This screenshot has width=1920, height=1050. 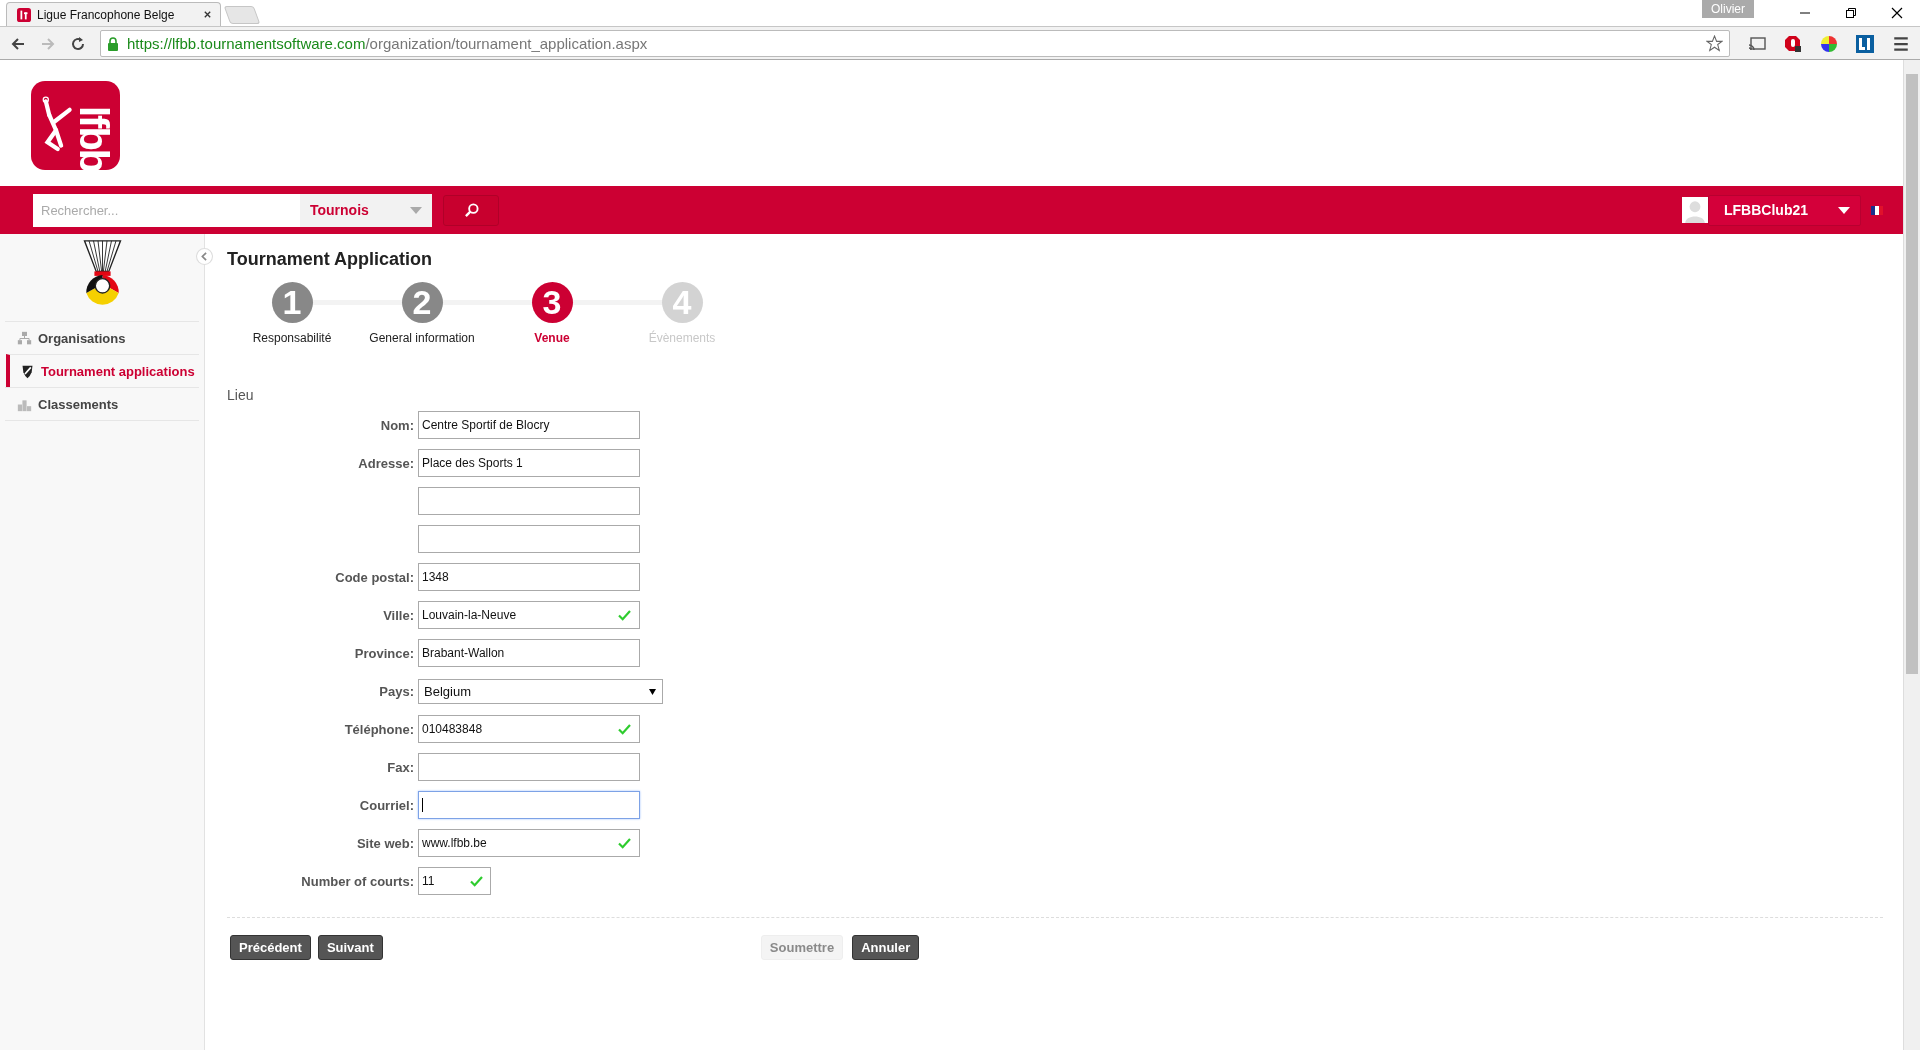 What do you see at coordinates (915, 43) in the screenshot?
I see `address-bar: https://lfbb.tournamentsoftware.com/organization/tournament_application.aspx` at bounding box center [915, 43].